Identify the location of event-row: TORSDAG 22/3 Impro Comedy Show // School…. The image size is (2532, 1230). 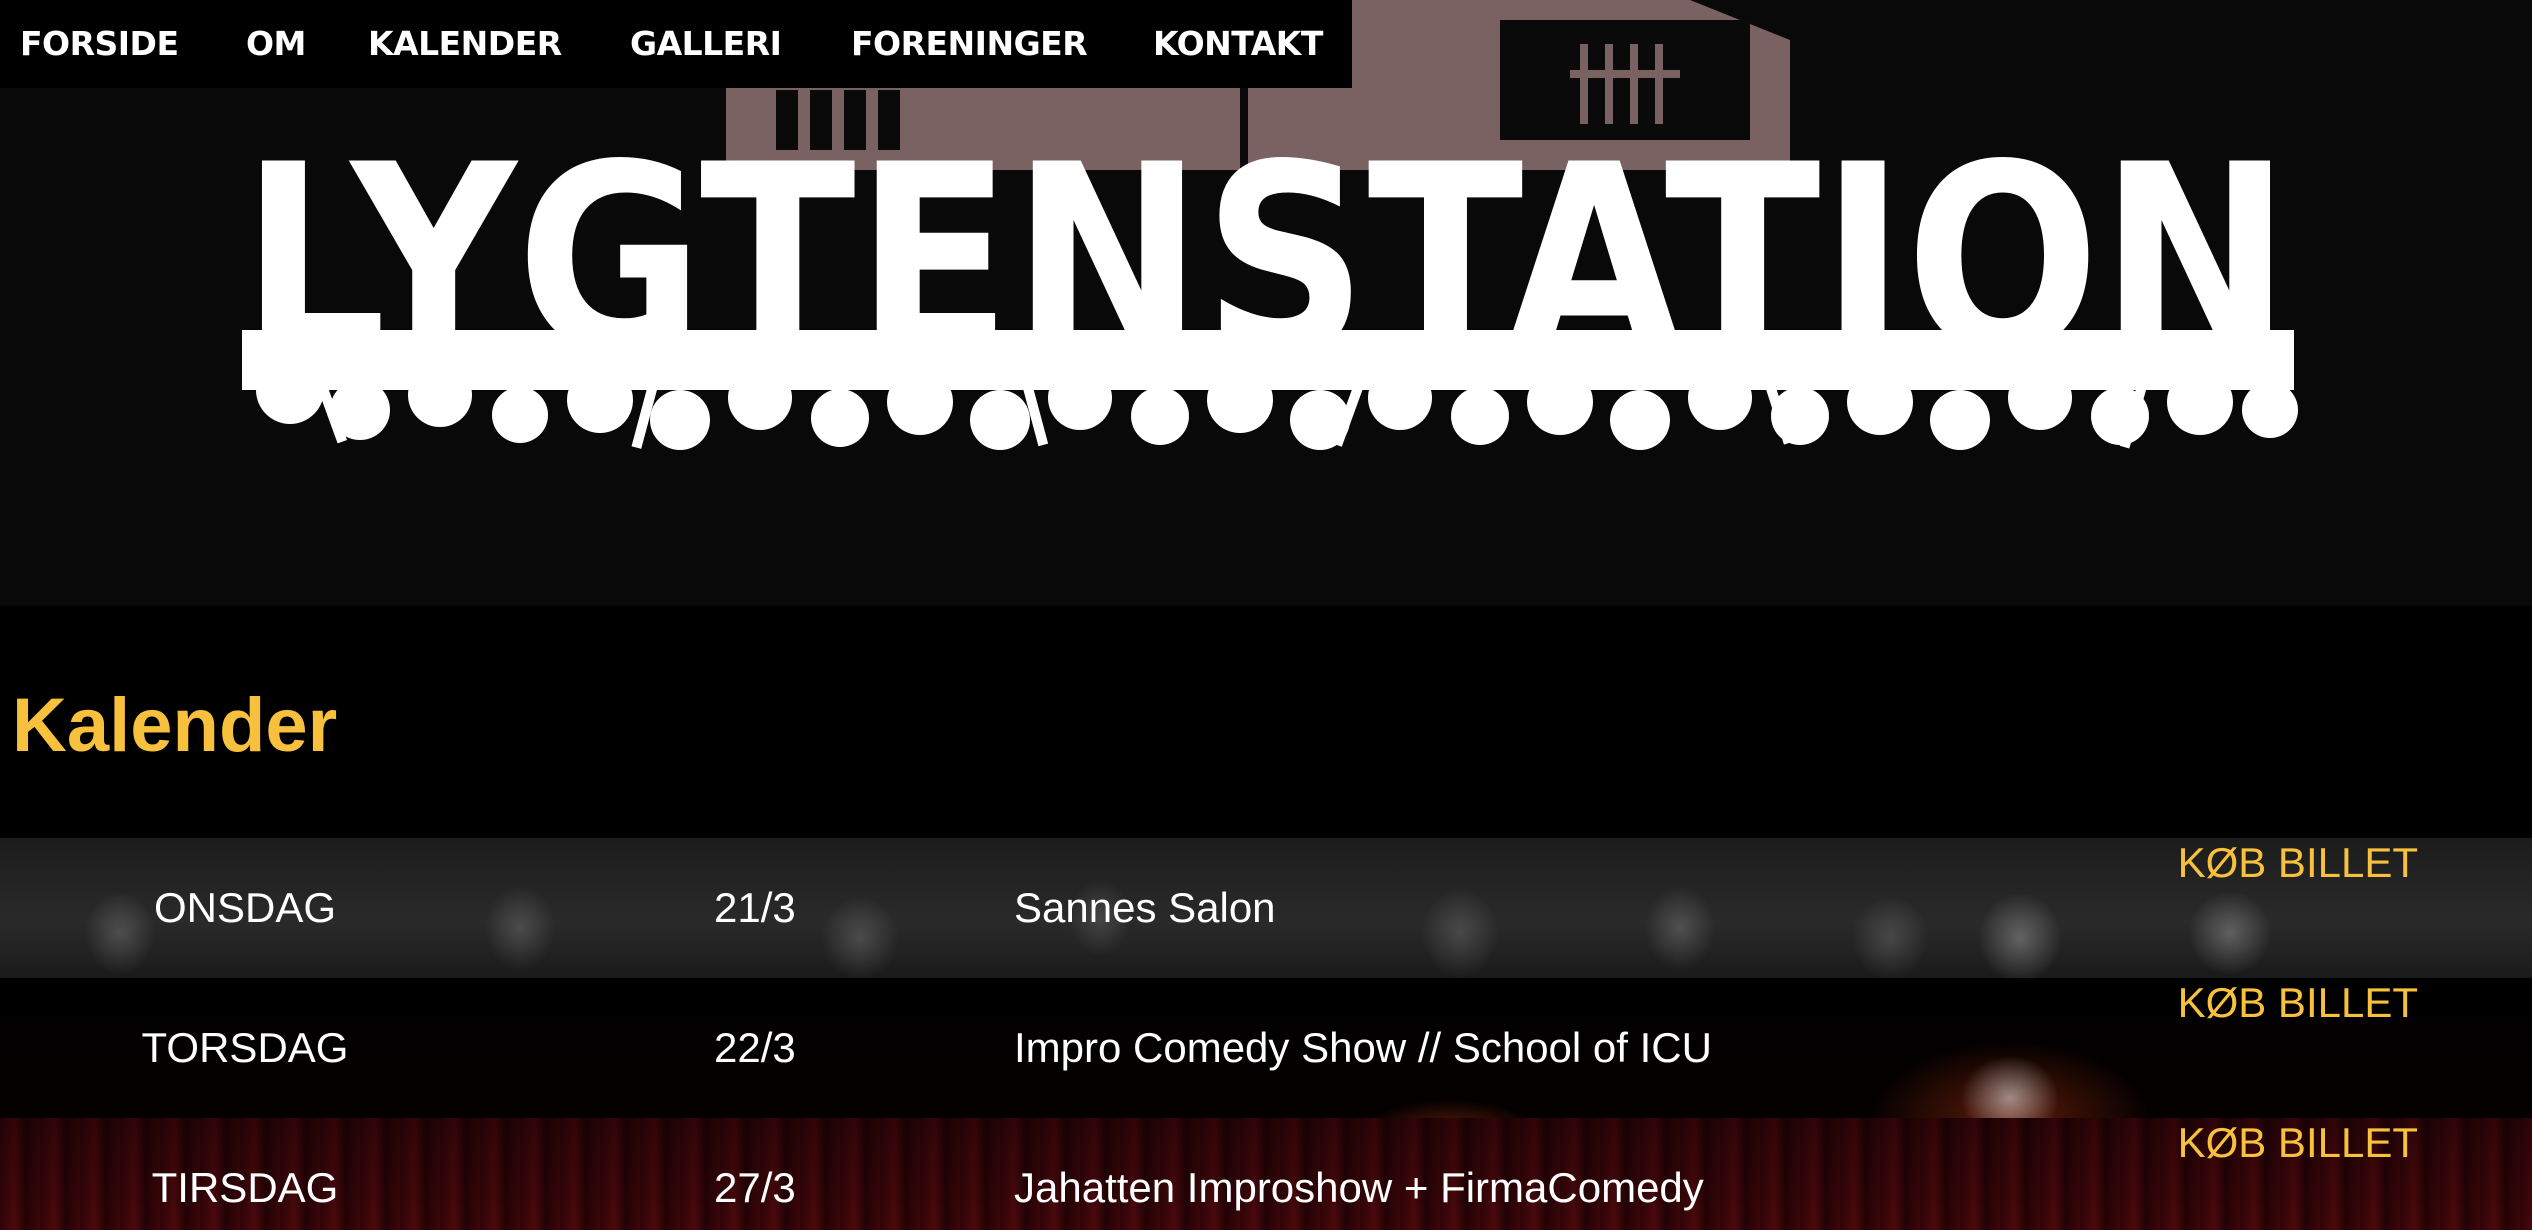
(1266, 1048).